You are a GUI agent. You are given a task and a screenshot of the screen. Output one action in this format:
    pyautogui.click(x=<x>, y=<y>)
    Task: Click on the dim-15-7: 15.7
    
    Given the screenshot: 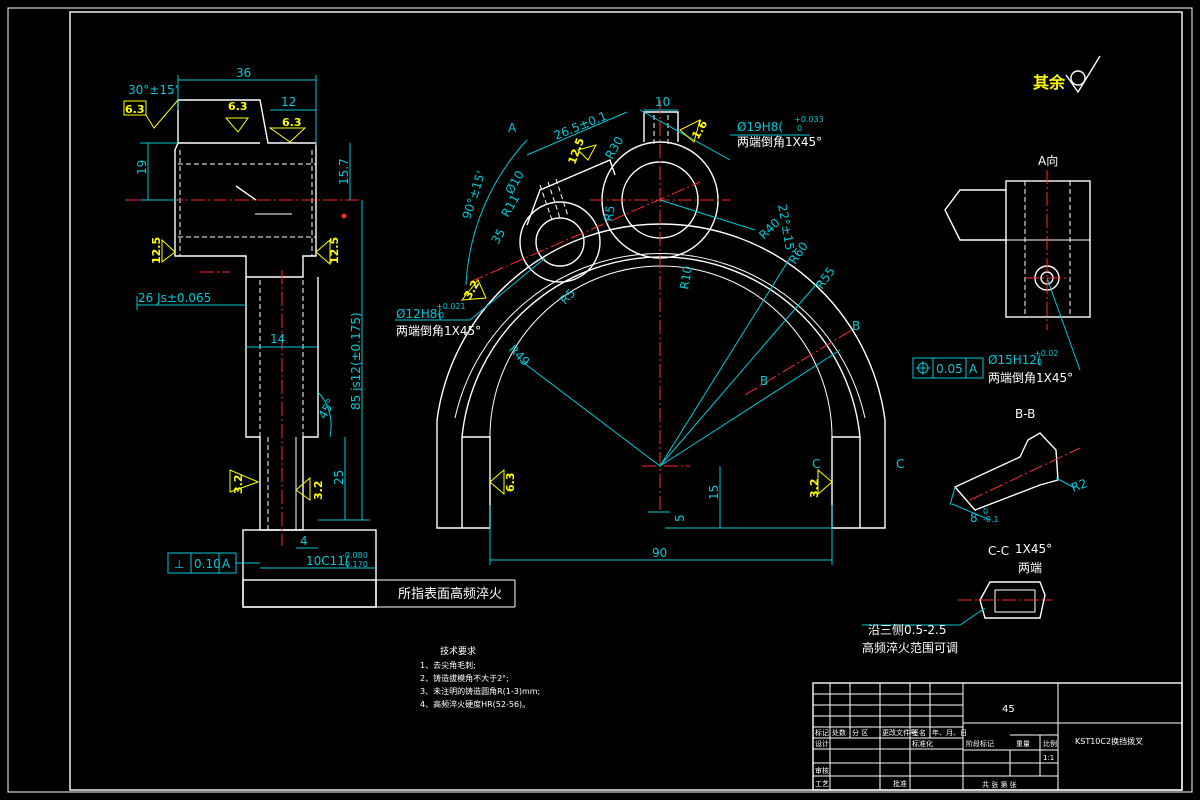 What is the action you would take?
    pyautogui.click(x=344, y=171)
    